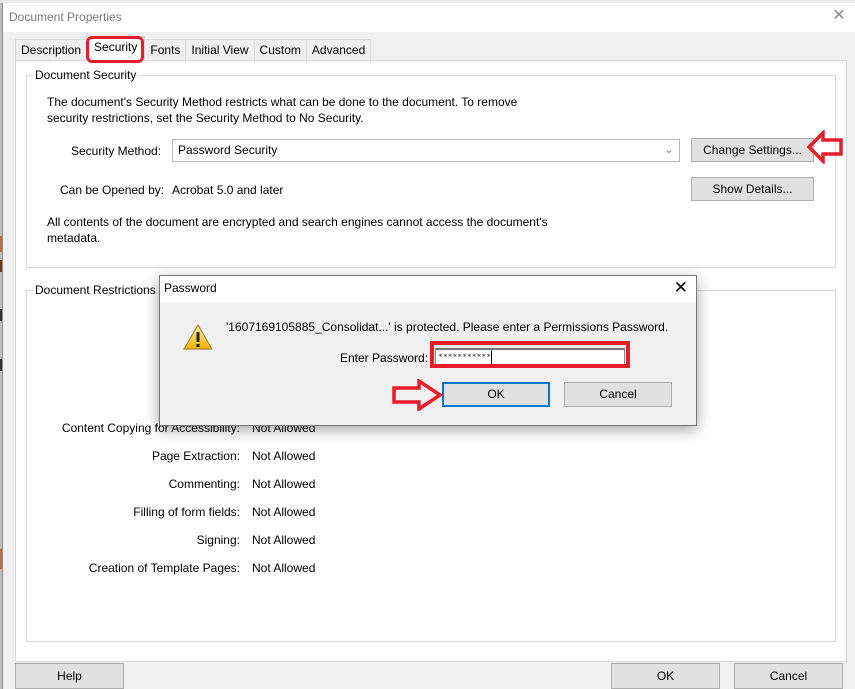  What do you see at coordinates (186, 512) in the screenshot?
I see `restriction-label: Filling of form fields:` at bounding box center [186, 512].